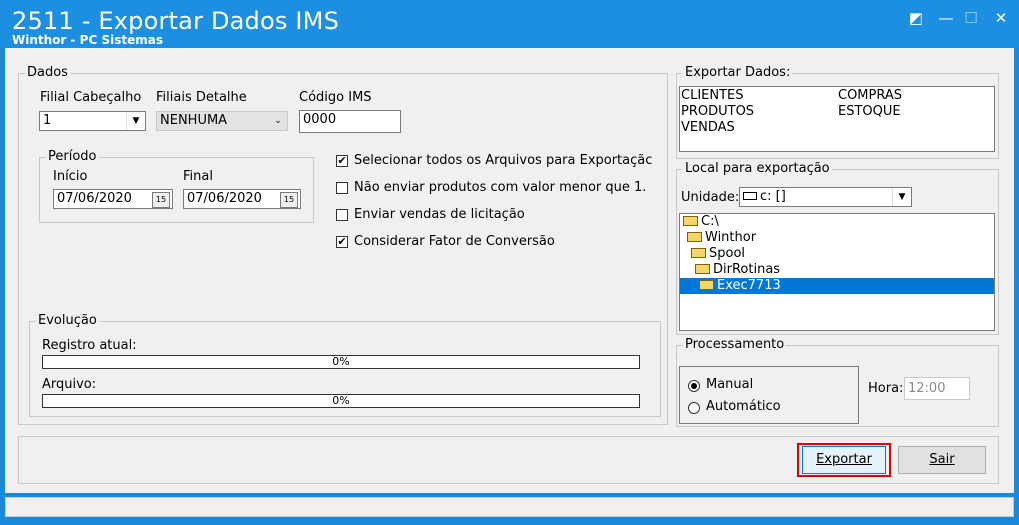 The height and width of the screenshot is (525, 1019). I want to click on option-fator-conversao-label: Considerar Fator de Conversão, so click(454, 241).